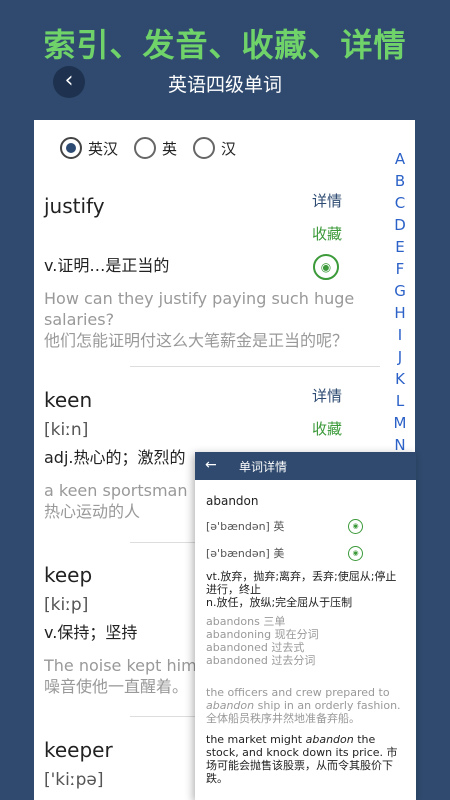 The height and width of the screenshot is (800, 450). Describe the element at coordinates (327, 705) in the screenshot. I see `example-1-post: ship in an orderly fashion.` at that location.